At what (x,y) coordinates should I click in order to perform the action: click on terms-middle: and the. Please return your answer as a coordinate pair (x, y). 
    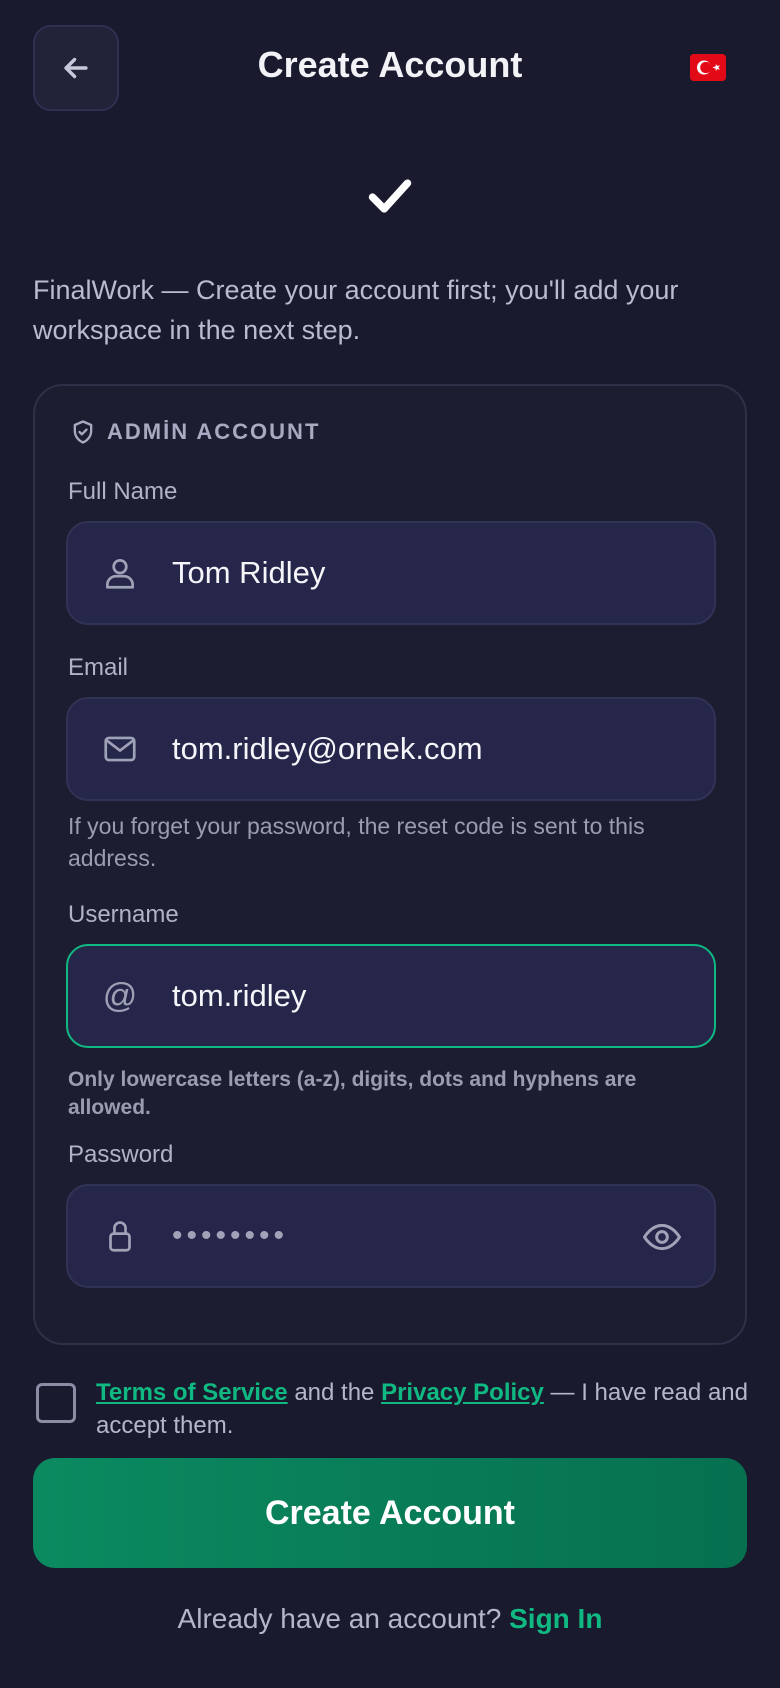
    Looking at the image, I should click on (334, 1392).